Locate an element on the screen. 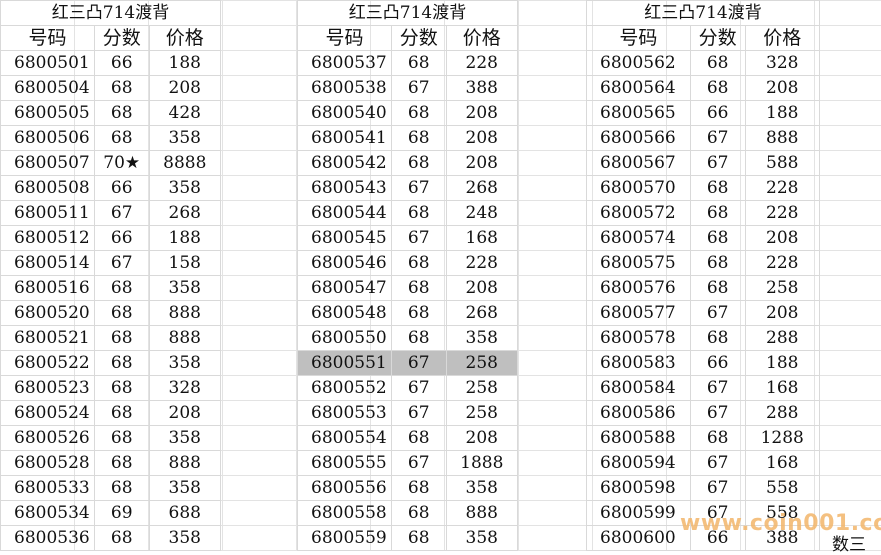 The image size is (881, 555). price-cell: 388 is located at coordinates (482, 88).